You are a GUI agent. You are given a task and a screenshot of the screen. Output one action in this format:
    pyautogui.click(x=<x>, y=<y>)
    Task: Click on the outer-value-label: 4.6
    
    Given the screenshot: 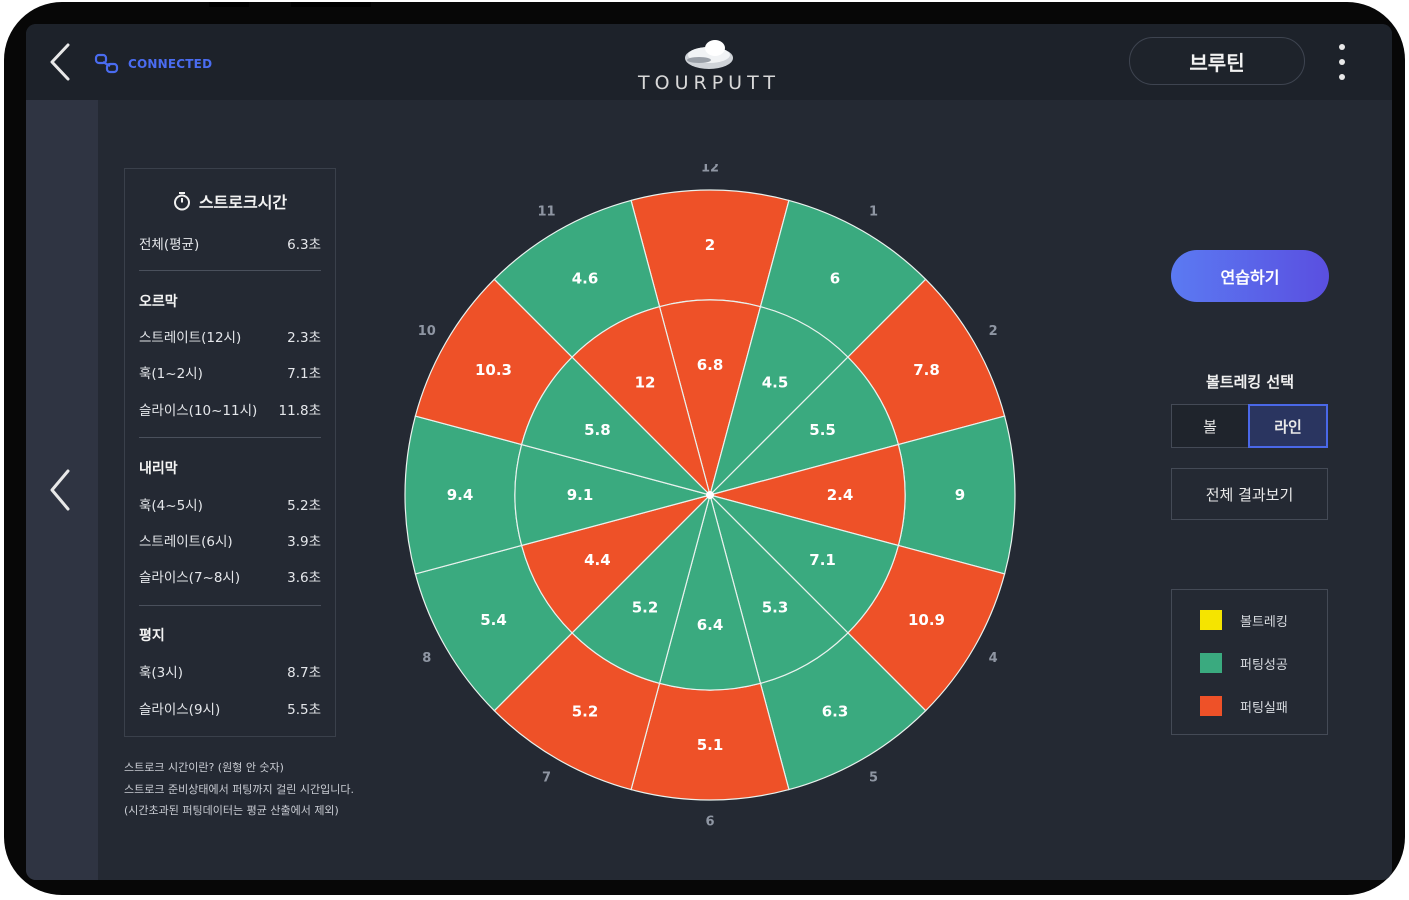 What is the action you would take?
    pyautogui.click(x=585, y=278)
    